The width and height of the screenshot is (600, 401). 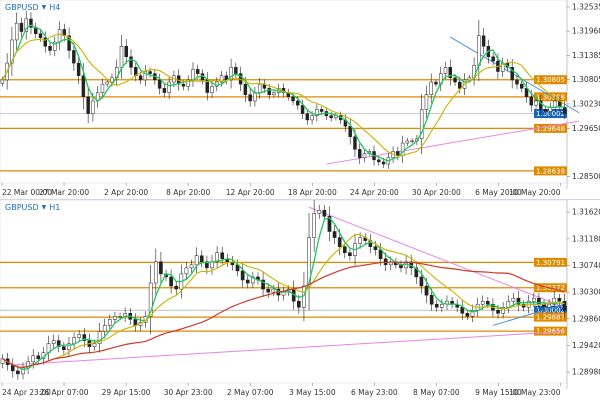 I want to click on price-tick-label: 1.29420, so click(x=586, y=345).